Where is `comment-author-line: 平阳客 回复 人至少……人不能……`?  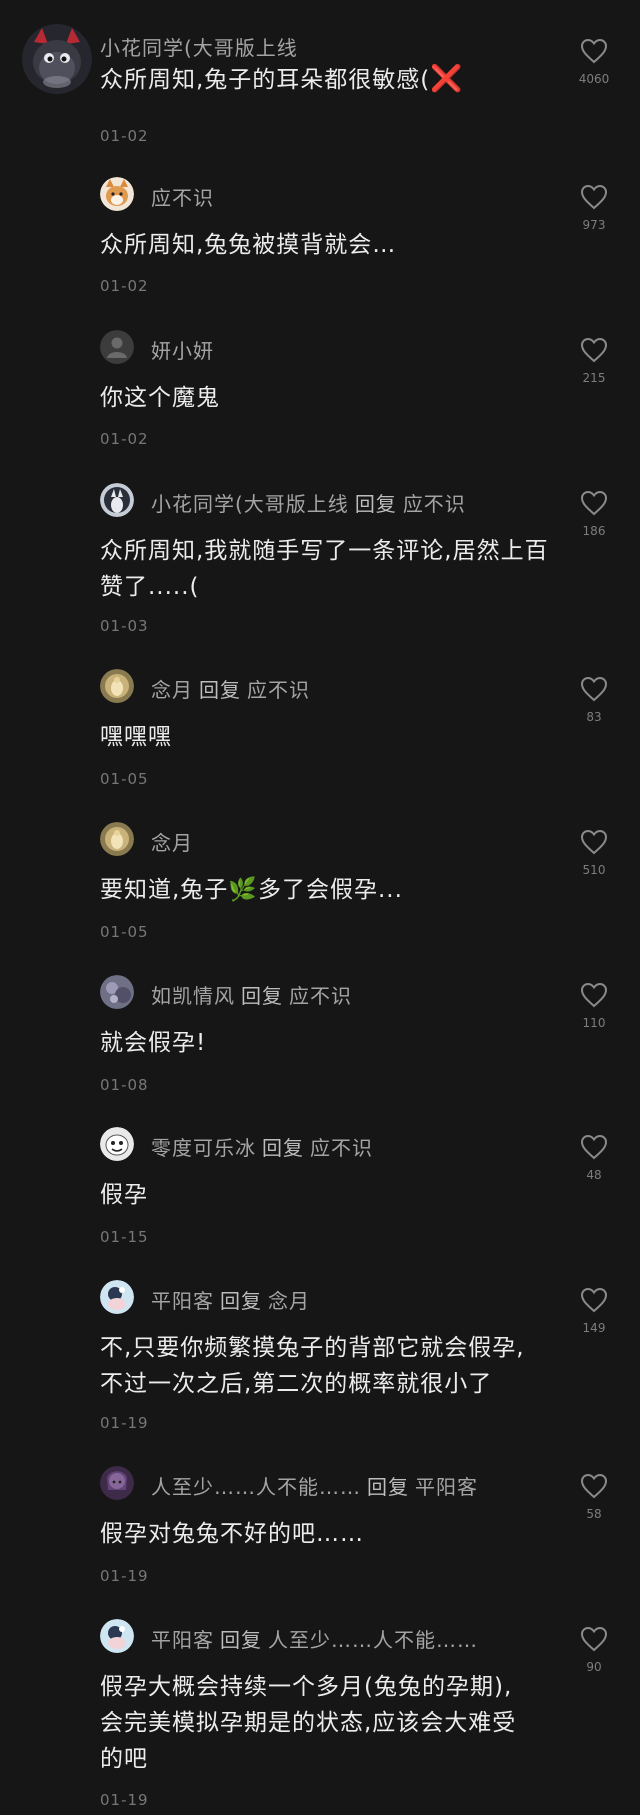
comment-author-line: 平阳客 回复 人至少……人不能…… is located at coordinates (314, 1638).